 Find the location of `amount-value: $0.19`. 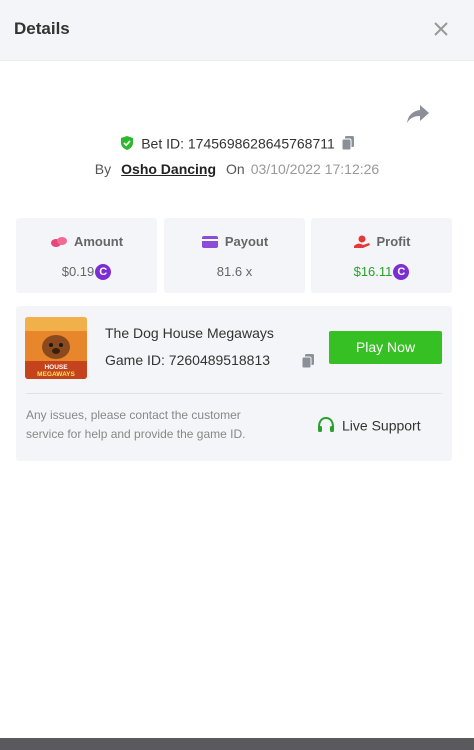

amount-value: $0.19 is located at coordinates (78, 272).